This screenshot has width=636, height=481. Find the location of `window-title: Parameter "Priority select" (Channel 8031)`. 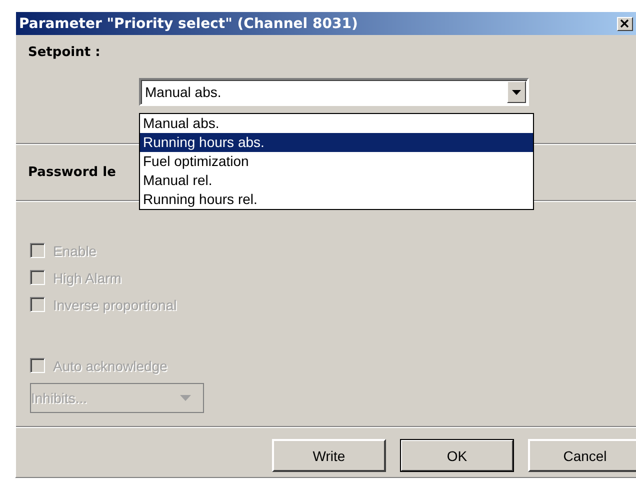

window-title: Parameter "Priority select" (Channel 8031) is located at coordinates (188, 24).